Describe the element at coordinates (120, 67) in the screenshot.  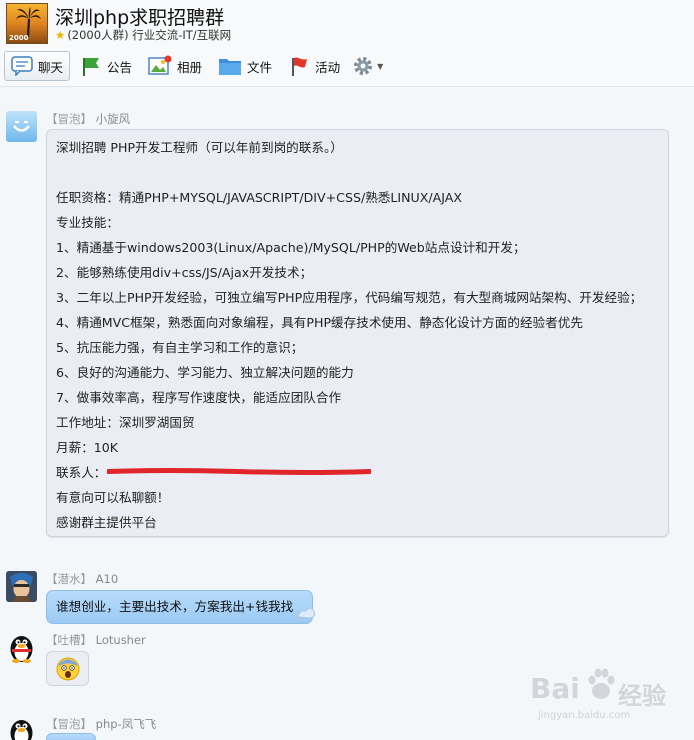
I see `tab-notice-label: 公告` at that location.